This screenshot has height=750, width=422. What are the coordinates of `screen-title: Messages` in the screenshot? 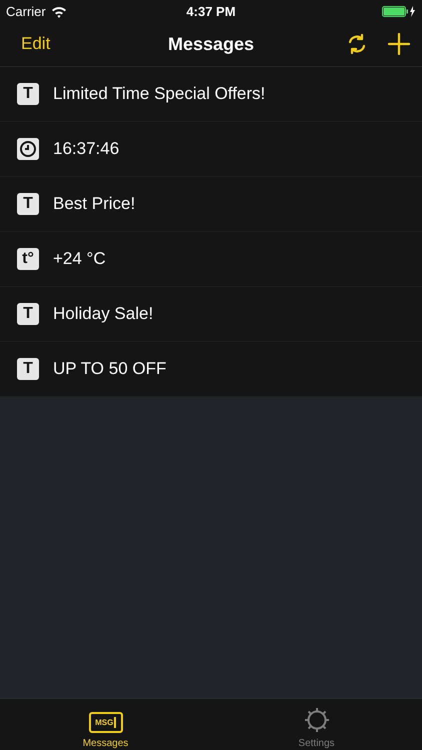 It's located at (211, 44).